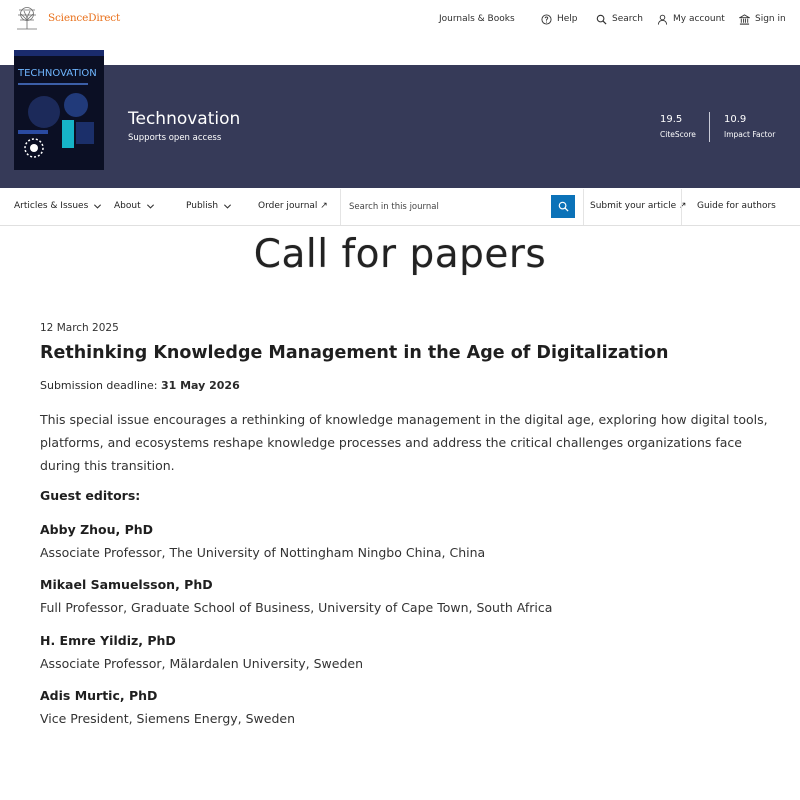 The height and width of the screenshot is (800, 800). I want to click on deadline-label: Submission deadline:, so click(100, 385).